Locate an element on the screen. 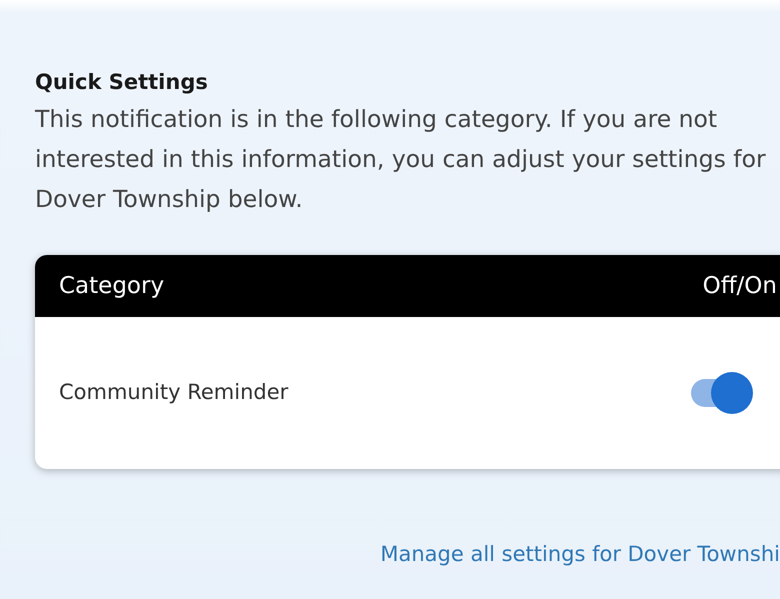 Image resolution: width=780 pixels, height=599 pixels. column-header: Category is located at coordinates (111, 286).